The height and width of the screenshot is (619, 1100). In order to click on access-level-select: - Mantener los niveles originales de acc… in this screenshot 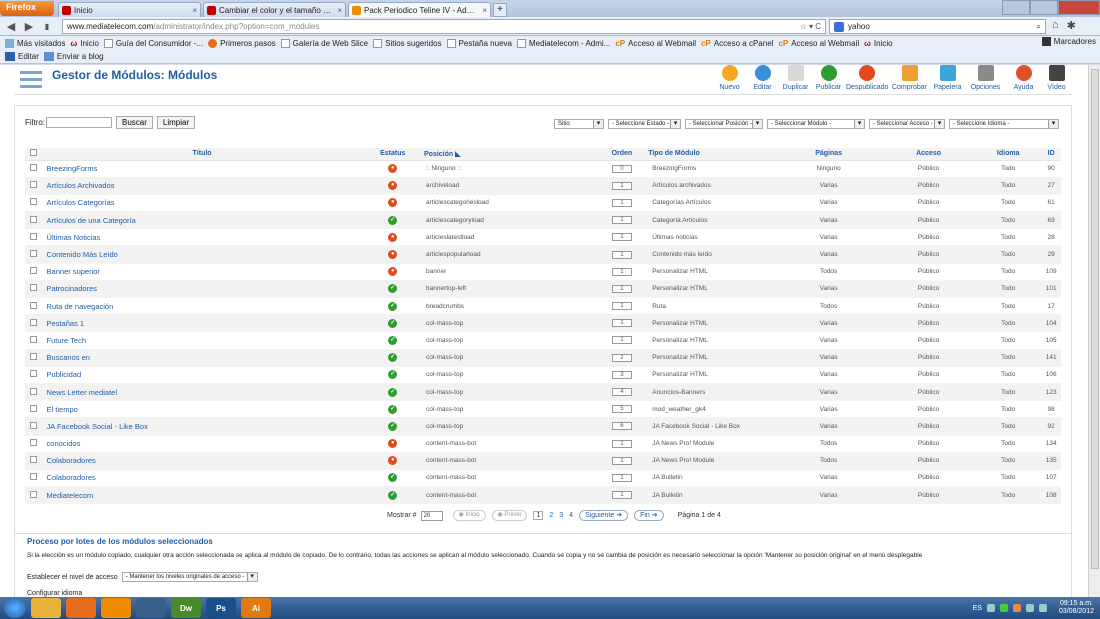, I will do `click(189, 577)`.